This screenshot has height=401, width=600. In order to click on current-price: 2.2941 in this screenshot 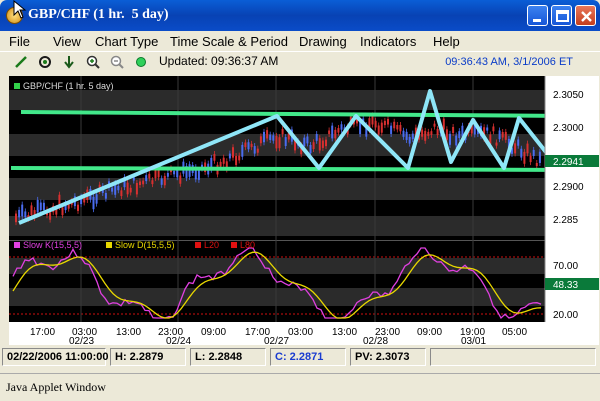, I will do `click(568, 162)`.